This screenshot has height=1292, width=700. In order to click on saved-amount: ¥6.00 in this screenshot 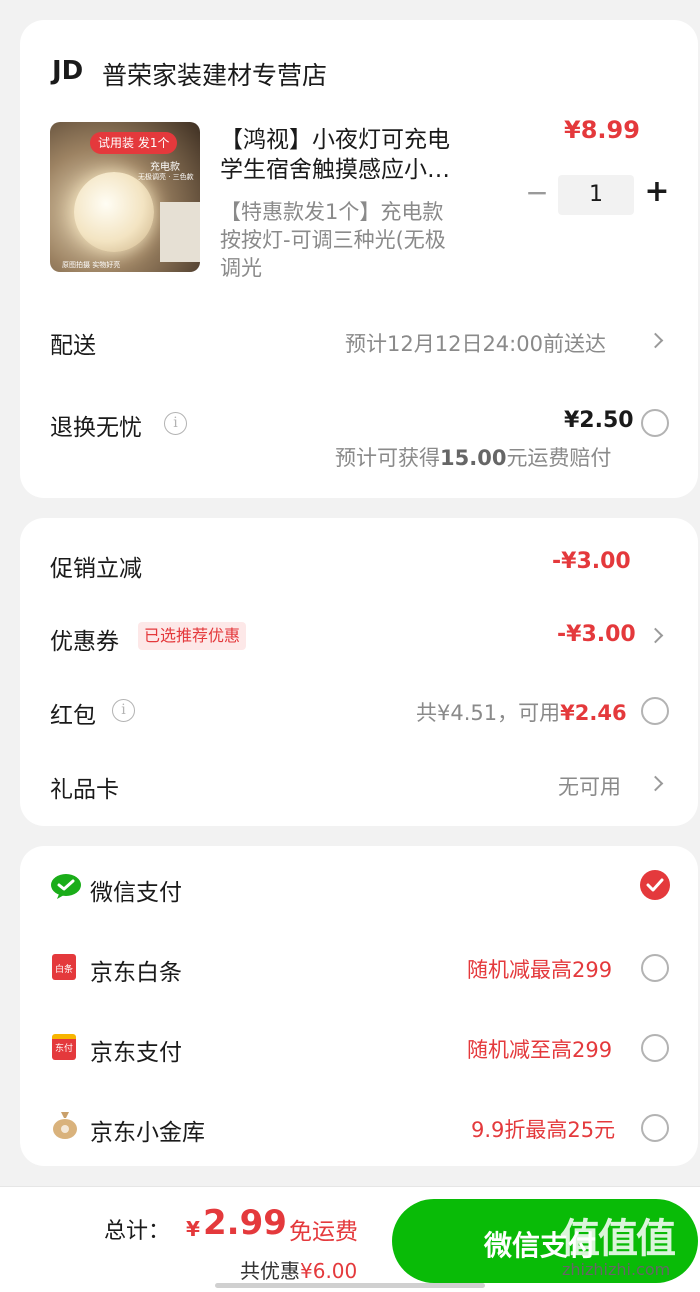, I will do `click(329, 1271)`.